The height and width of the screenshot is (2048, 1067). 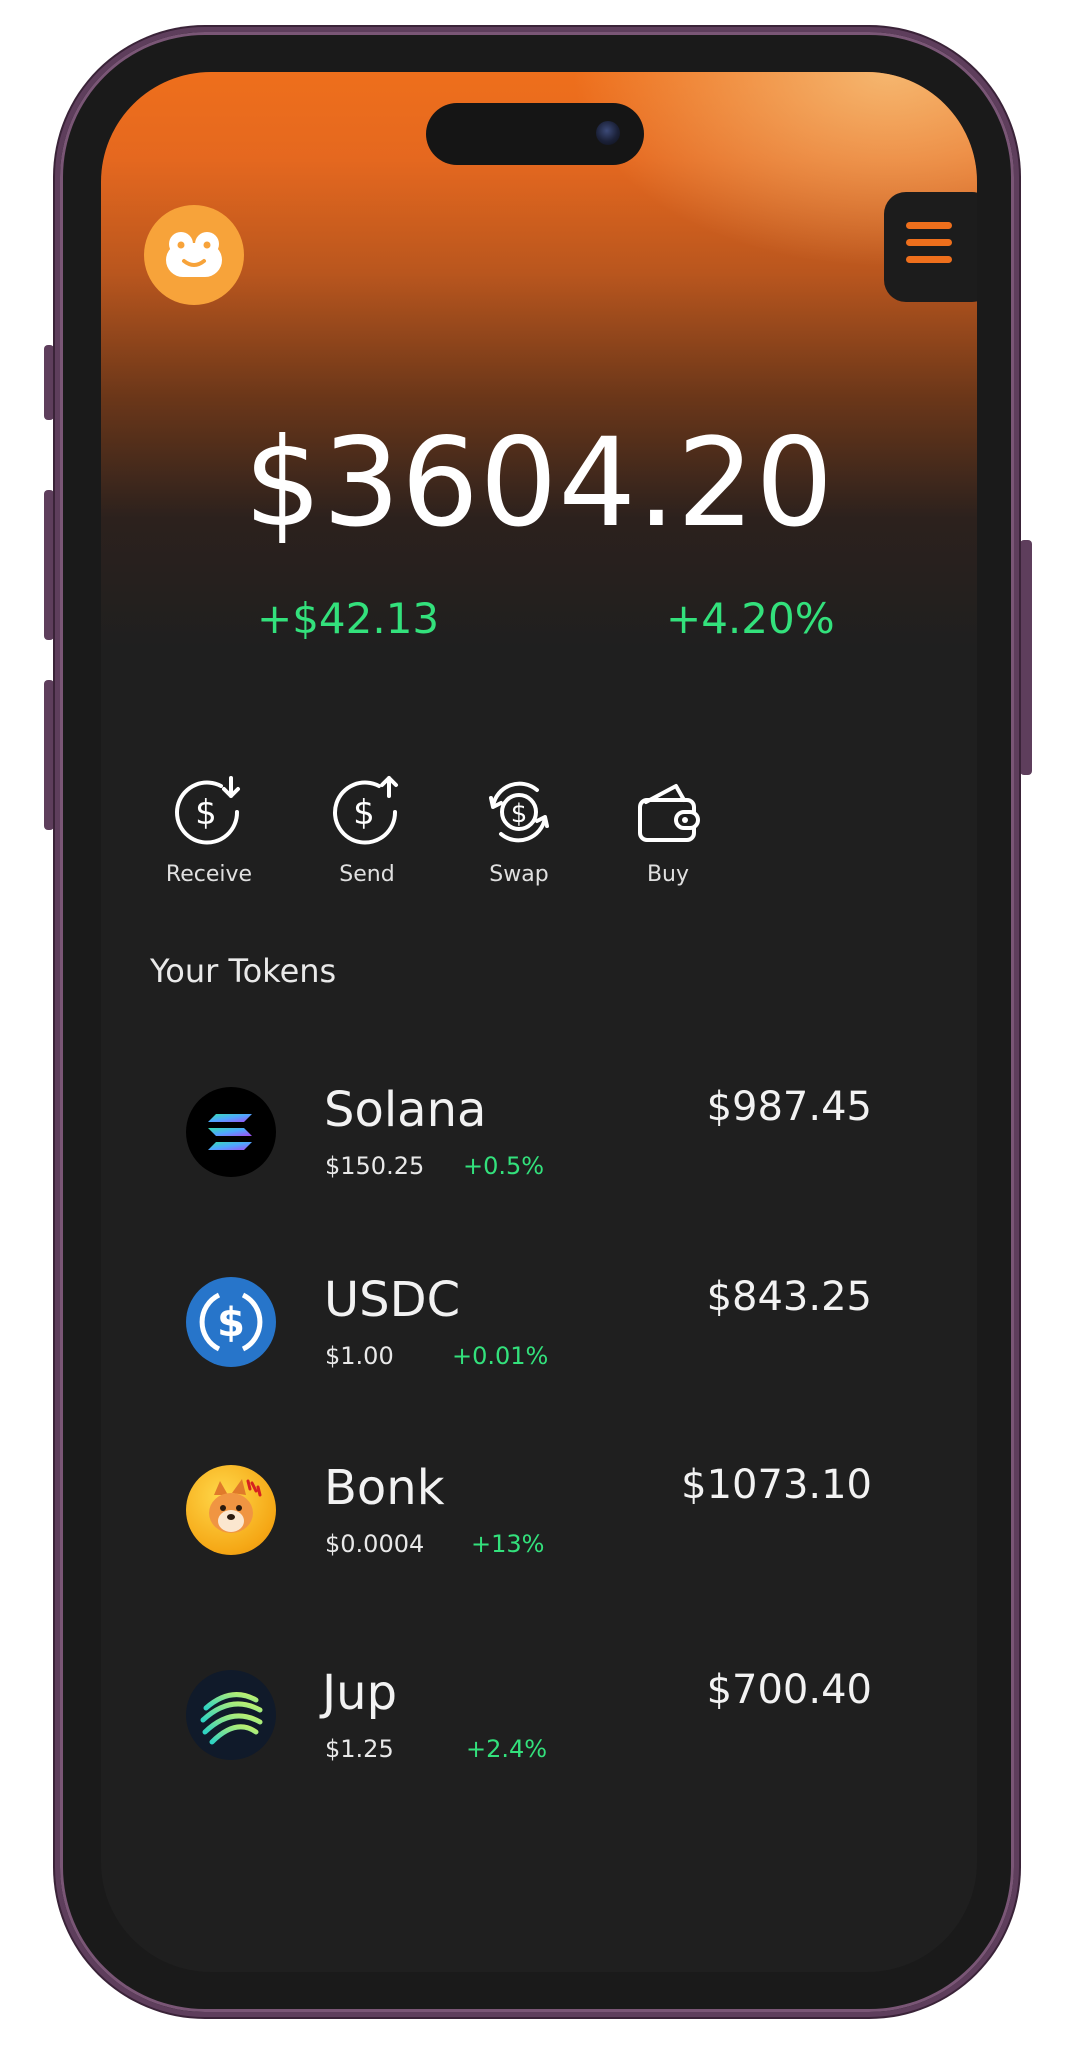 I want to click on swap-icon: $, so click(x=519, y=812).